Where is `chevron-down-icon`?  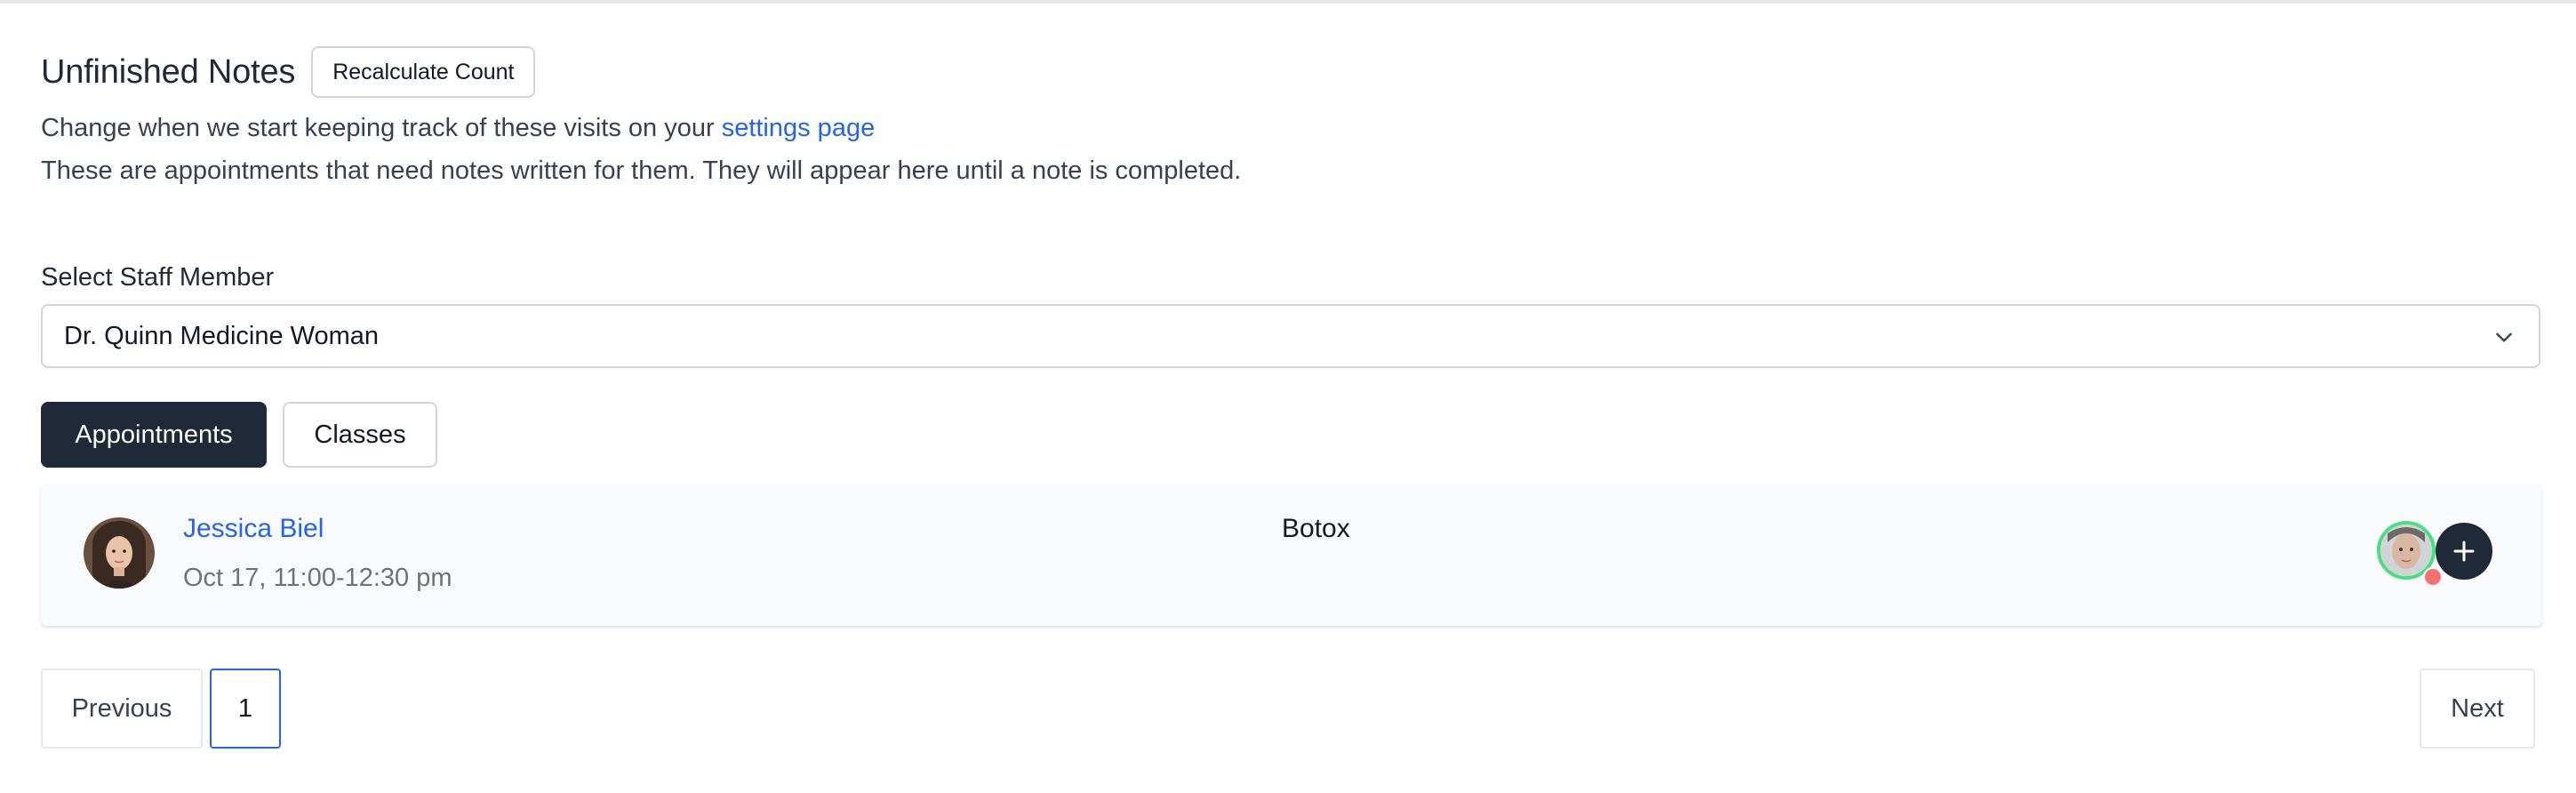
chevron-down-icon is located at coordinates (2504, 337).